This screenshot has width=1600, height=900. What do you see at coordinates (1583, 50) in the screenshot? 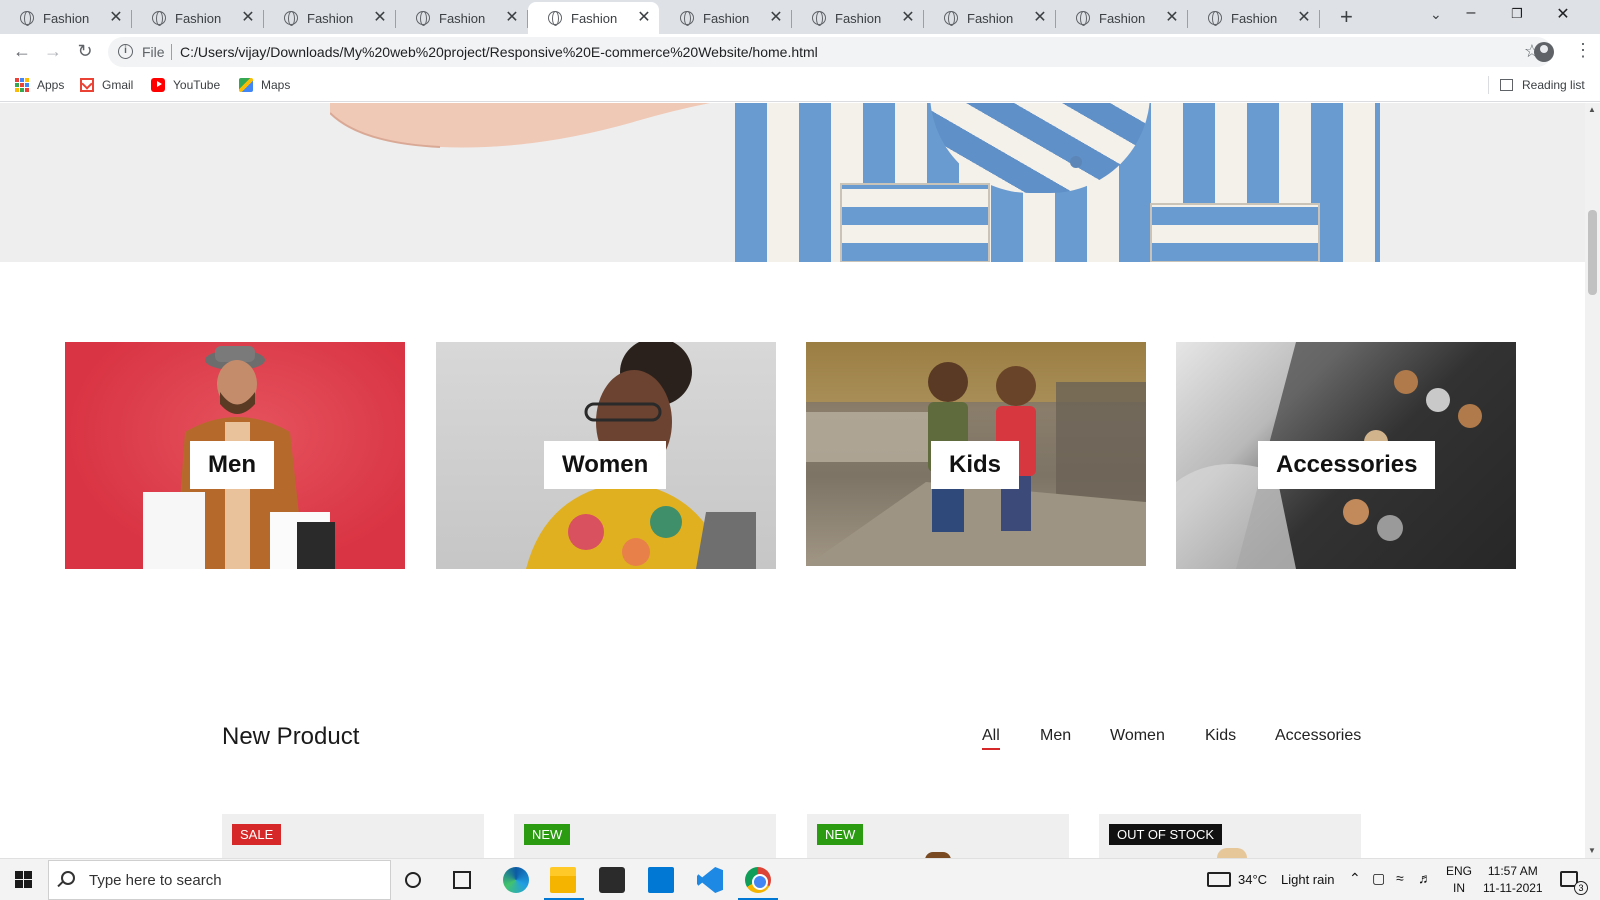
I see `browser-menu-icon: ⋮` at bounding box center [1583, 50].